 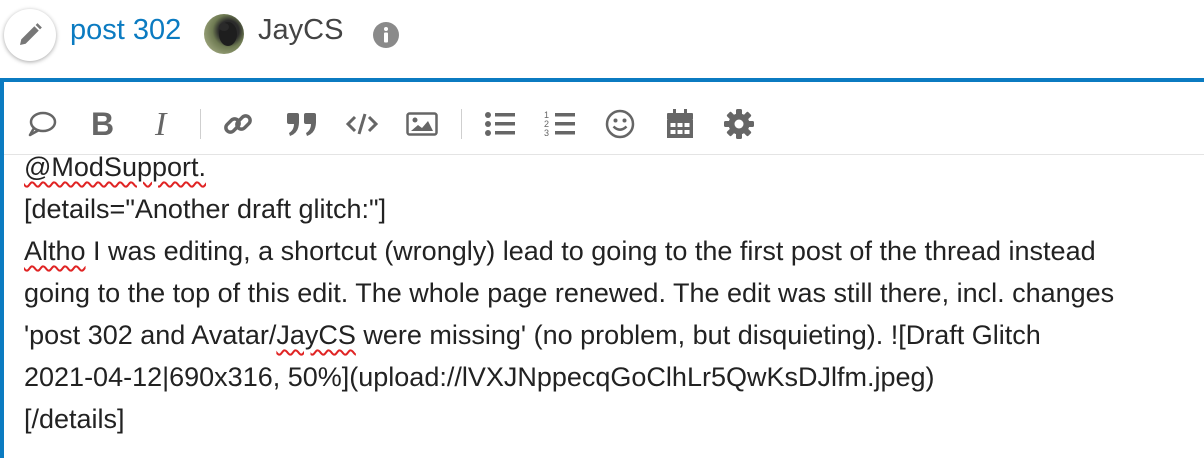 I want to click on link-icon, so click(x=238, y=124).